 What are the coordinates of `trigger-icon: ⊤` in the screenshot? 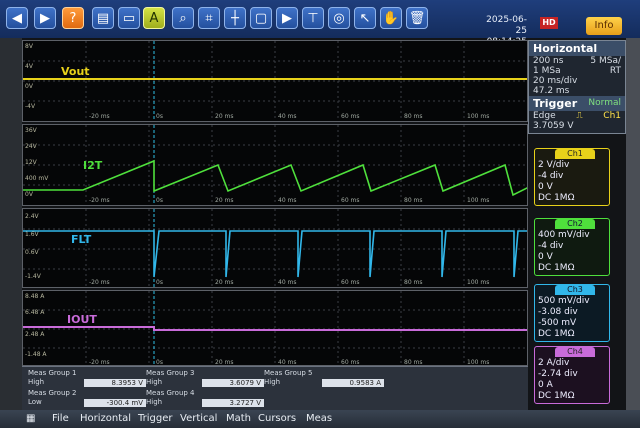 It's located at (313, 18).